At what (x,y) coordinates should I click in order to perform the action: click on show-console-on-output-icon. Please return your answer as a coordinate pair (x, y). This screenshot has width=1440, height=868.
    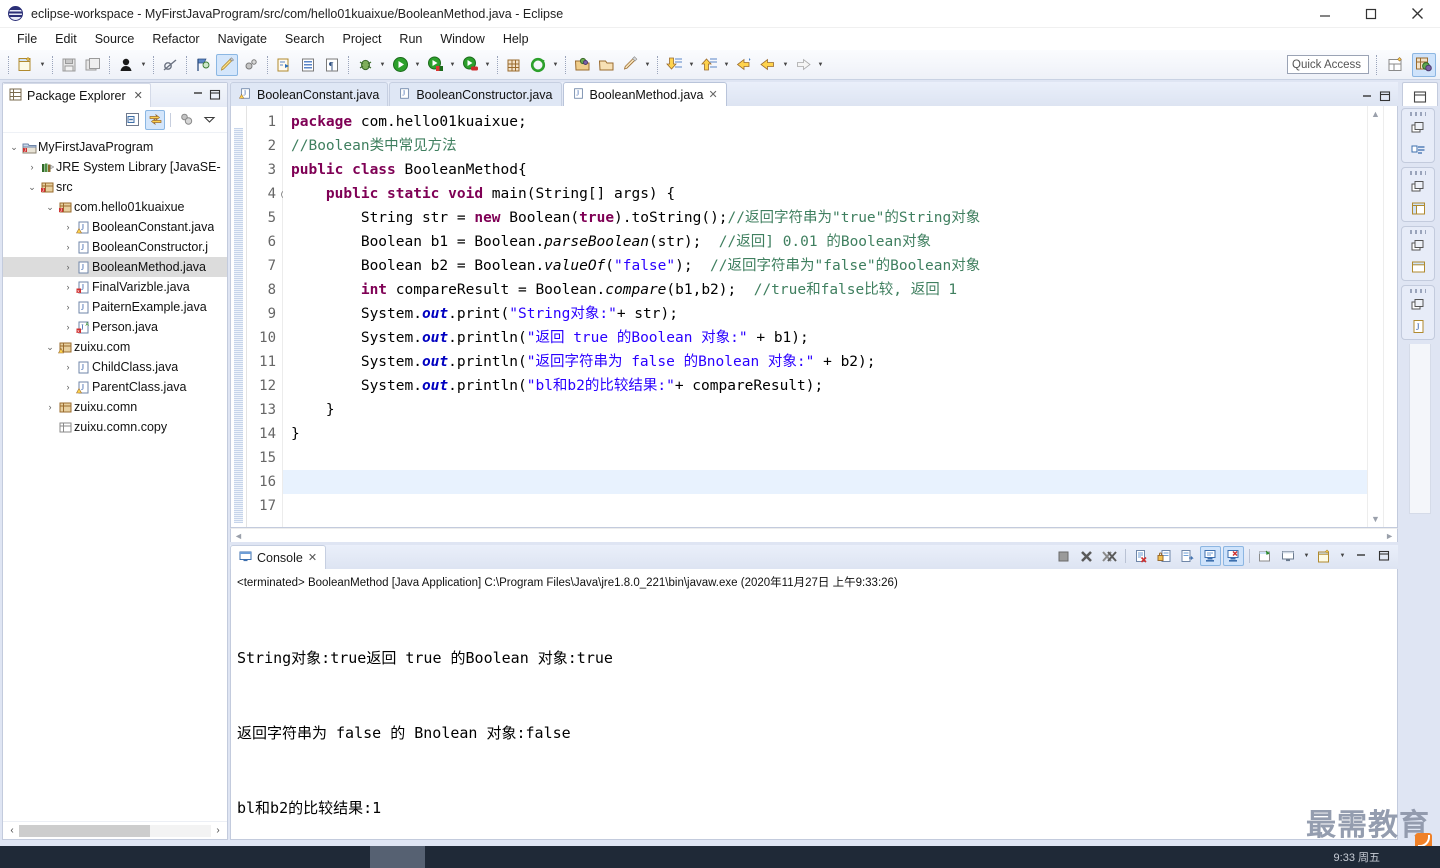
    Looking at the image, I should click on (1210, 556).